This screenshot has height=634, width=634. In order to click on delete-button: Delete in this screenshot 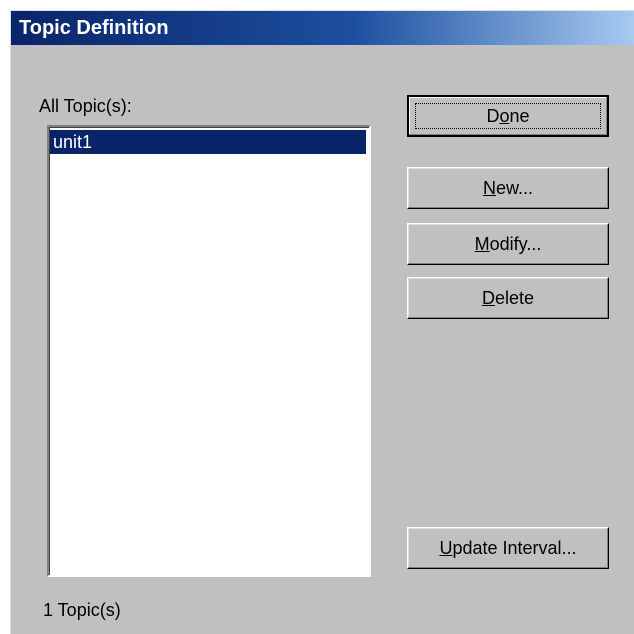, I will do `click(508, 298)`.